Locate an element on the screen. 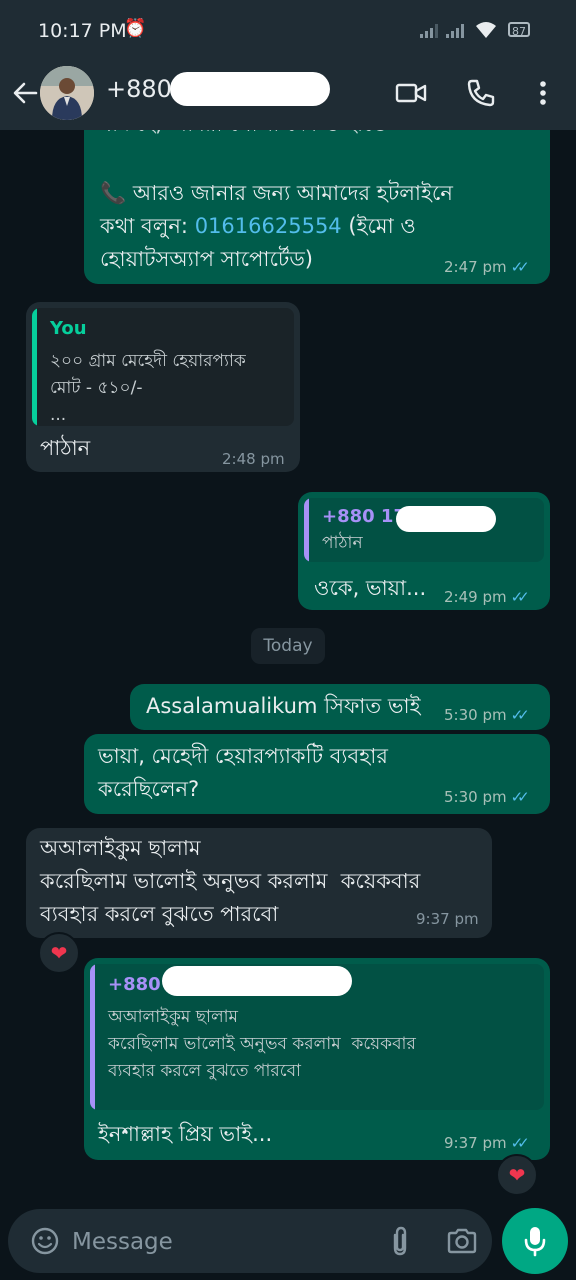 The height and width of the screenshot is (1280, 576). quote-sender: +880 17 is located at coordinates (364, 516).